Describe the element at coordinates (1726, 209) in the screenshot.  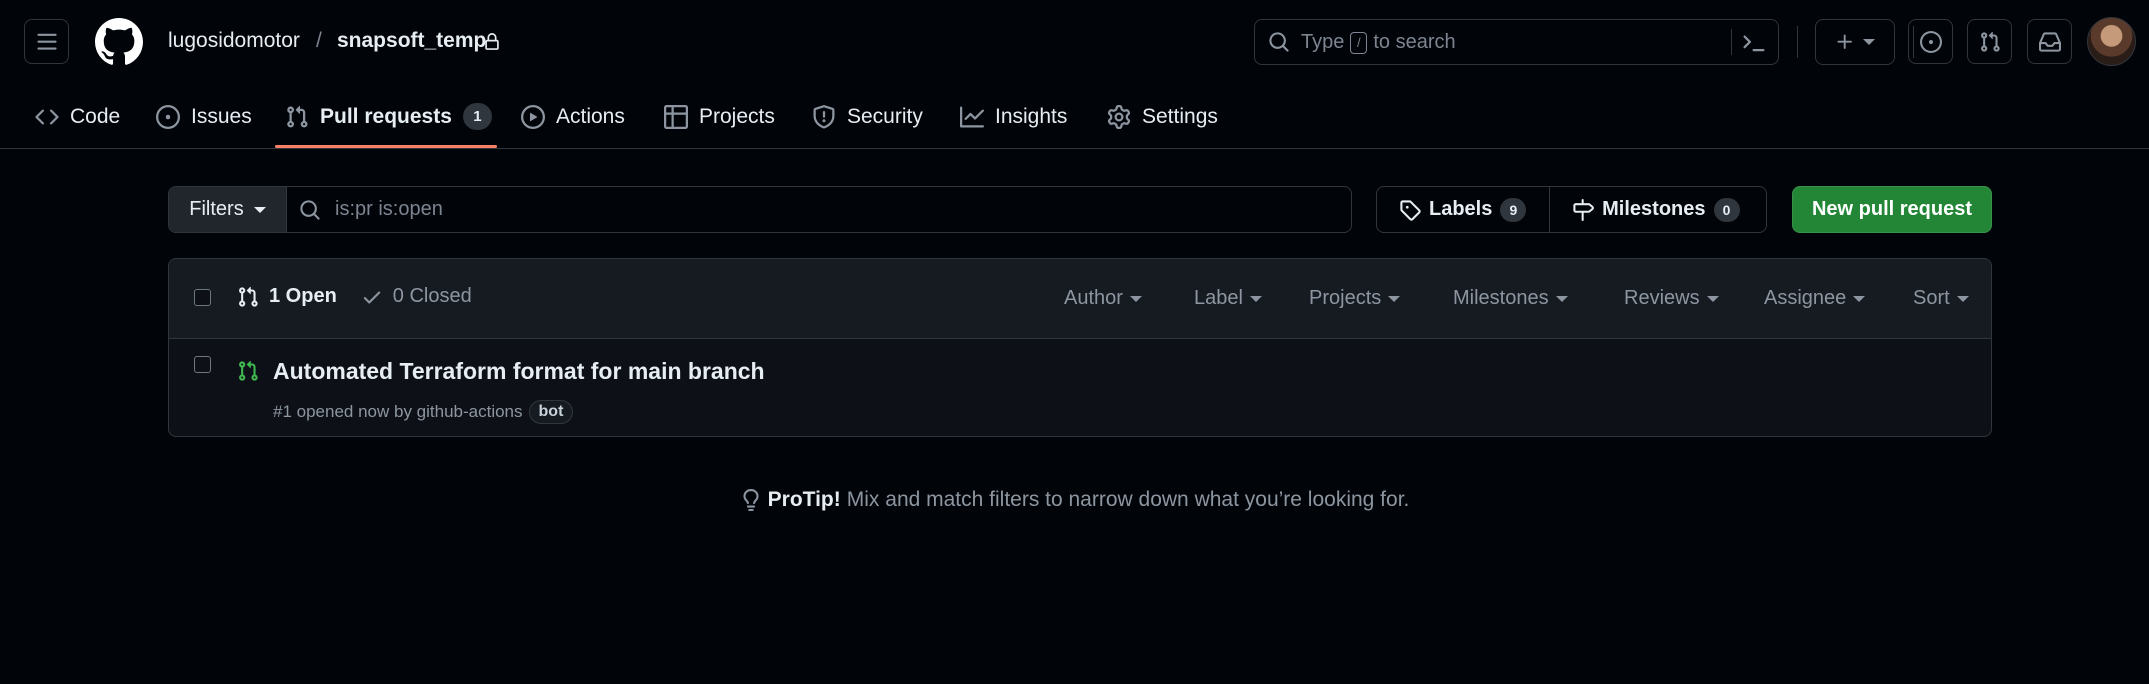
I see `milestones-counter: 0` at that location.